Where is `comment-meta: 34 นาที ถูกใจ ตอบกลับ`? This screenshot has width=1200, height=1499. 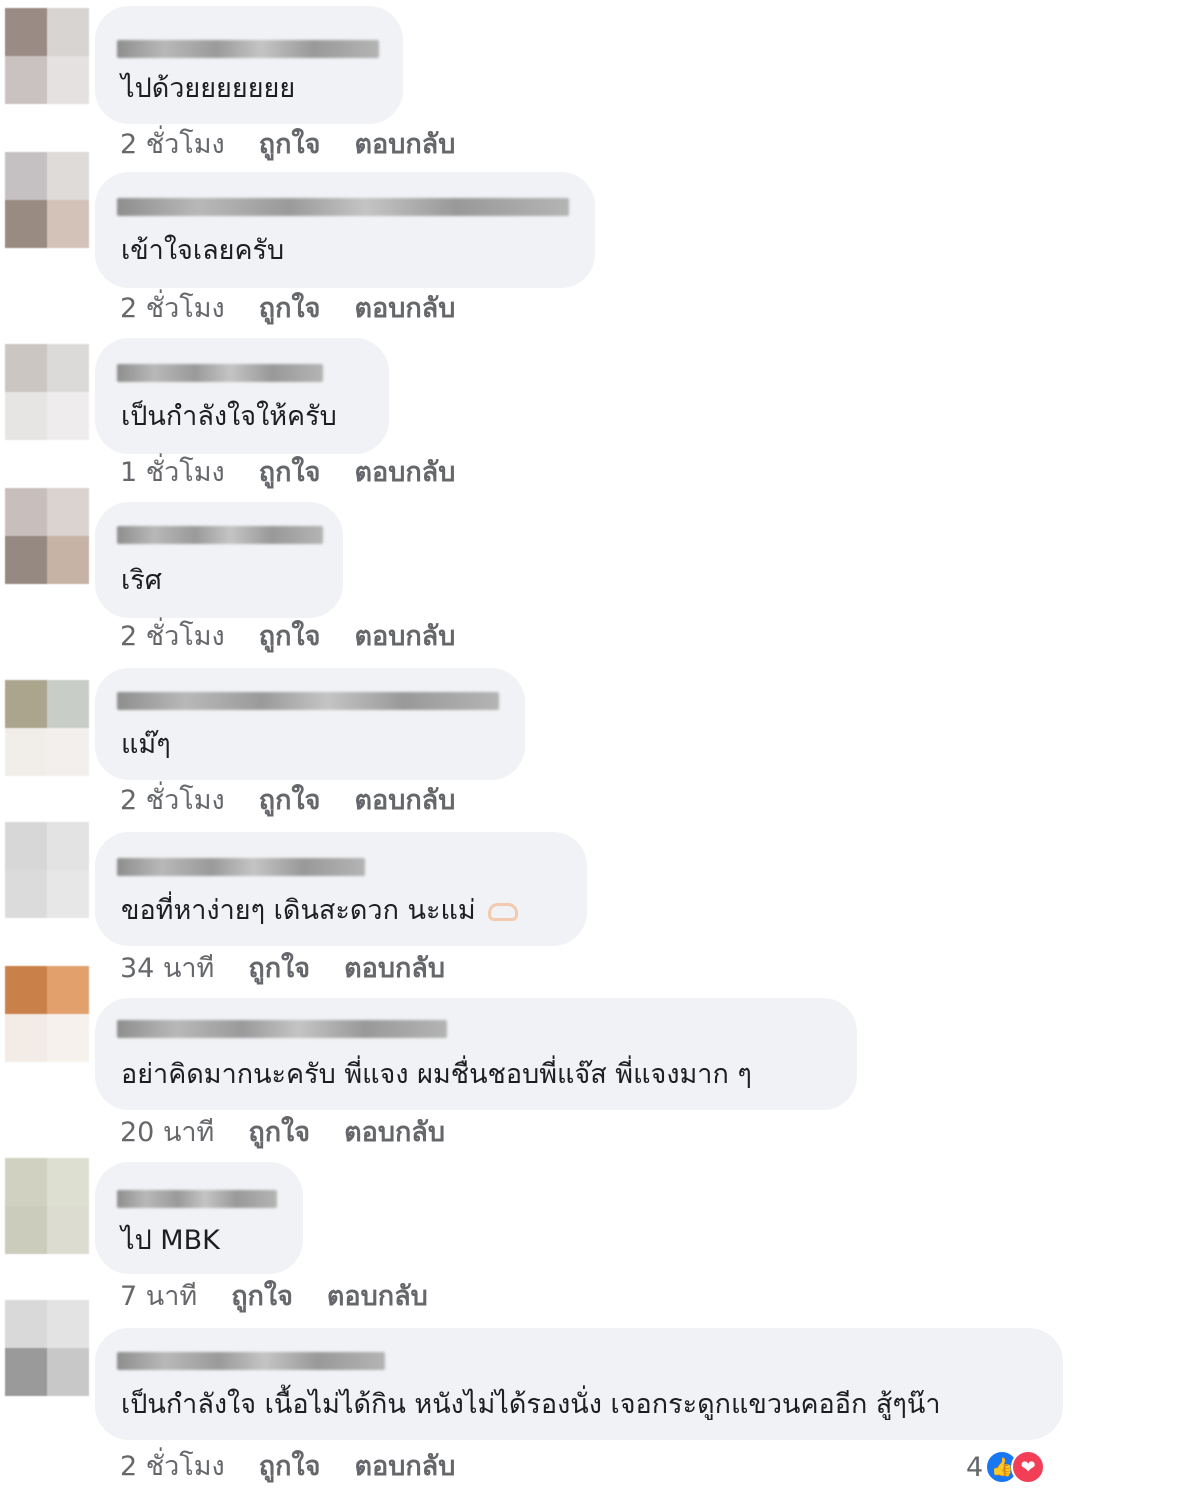
comment-meta: 34 นาที ถูกใจ ตอบกลับ is located at coordinates (299, 969).